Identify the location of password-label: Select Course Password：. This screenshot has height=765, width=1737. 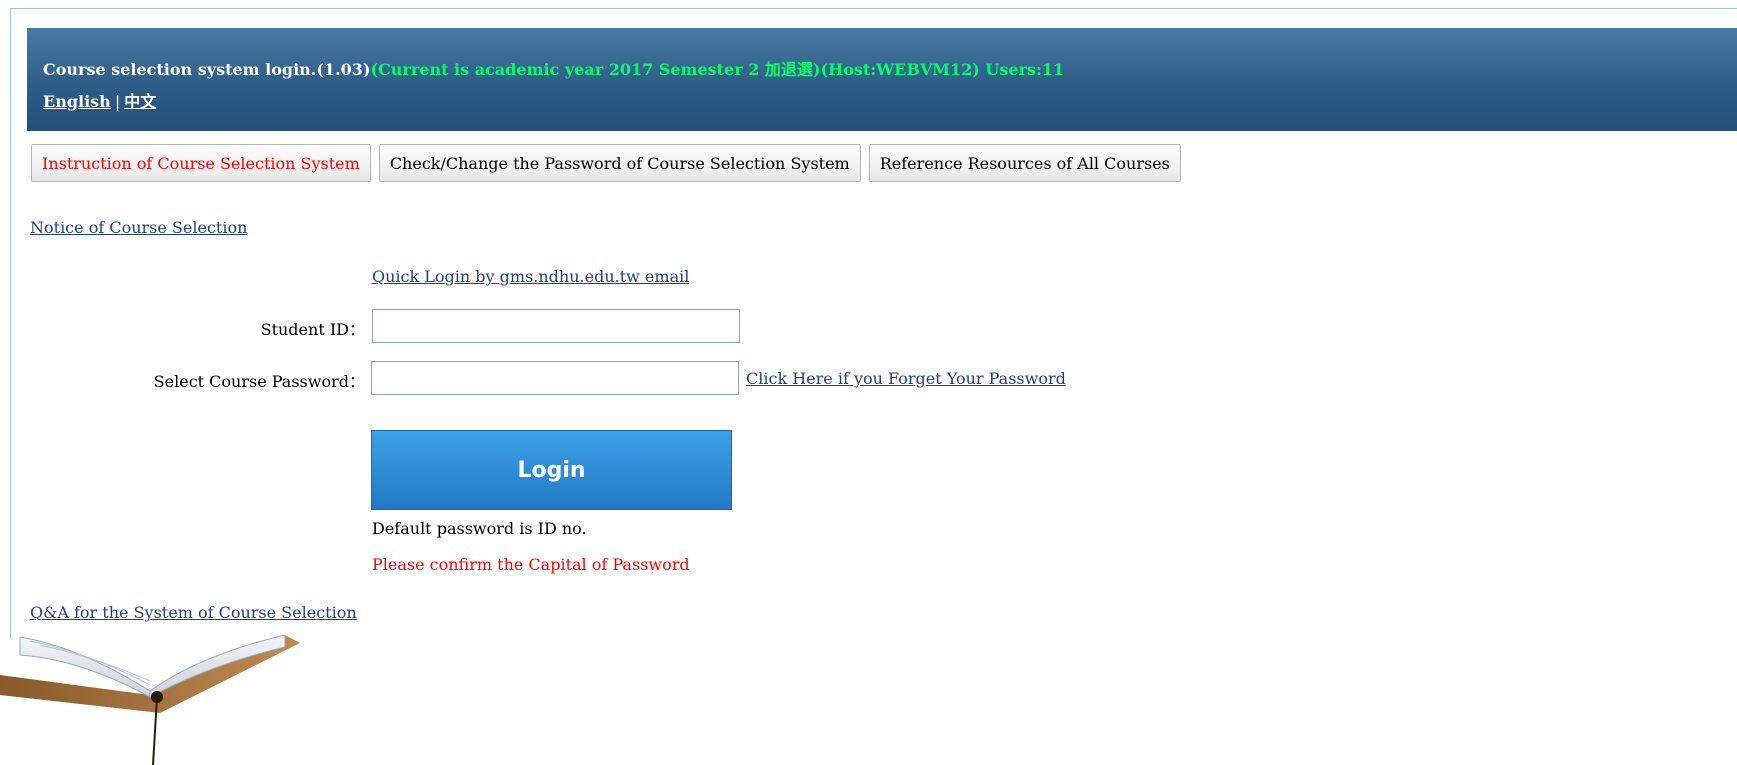
(259, 381).